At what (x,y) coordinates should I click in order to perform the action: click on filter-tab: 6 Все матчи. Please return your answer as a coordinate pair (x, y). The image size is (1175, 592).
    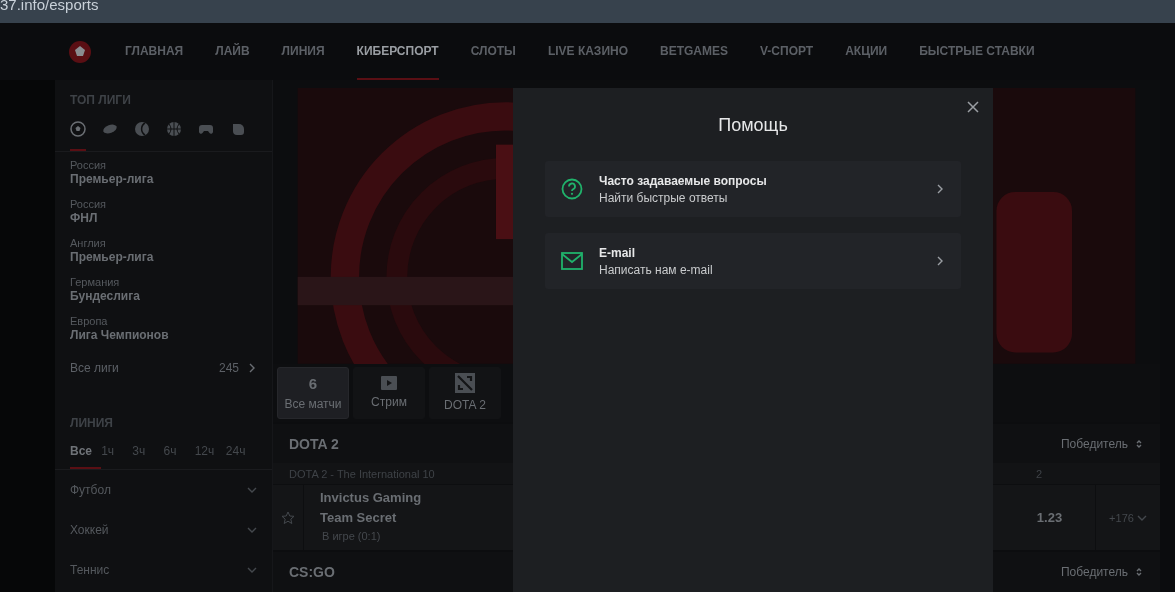
    Looking at the image, I should click on (313, 392).